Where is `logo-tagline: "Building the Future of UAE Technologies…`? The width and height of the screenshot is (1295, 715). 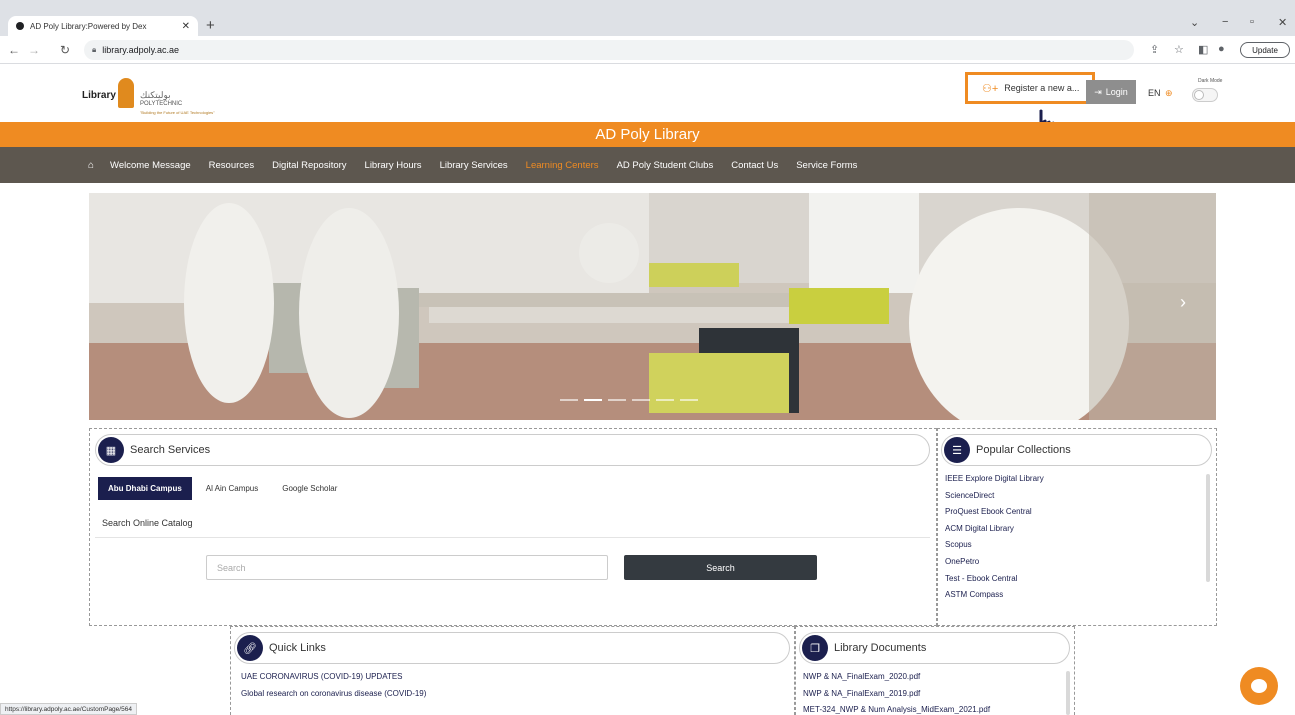
logo-tagline: "Building the Future of UAE Technologies… is located at coordinates (177, 112).